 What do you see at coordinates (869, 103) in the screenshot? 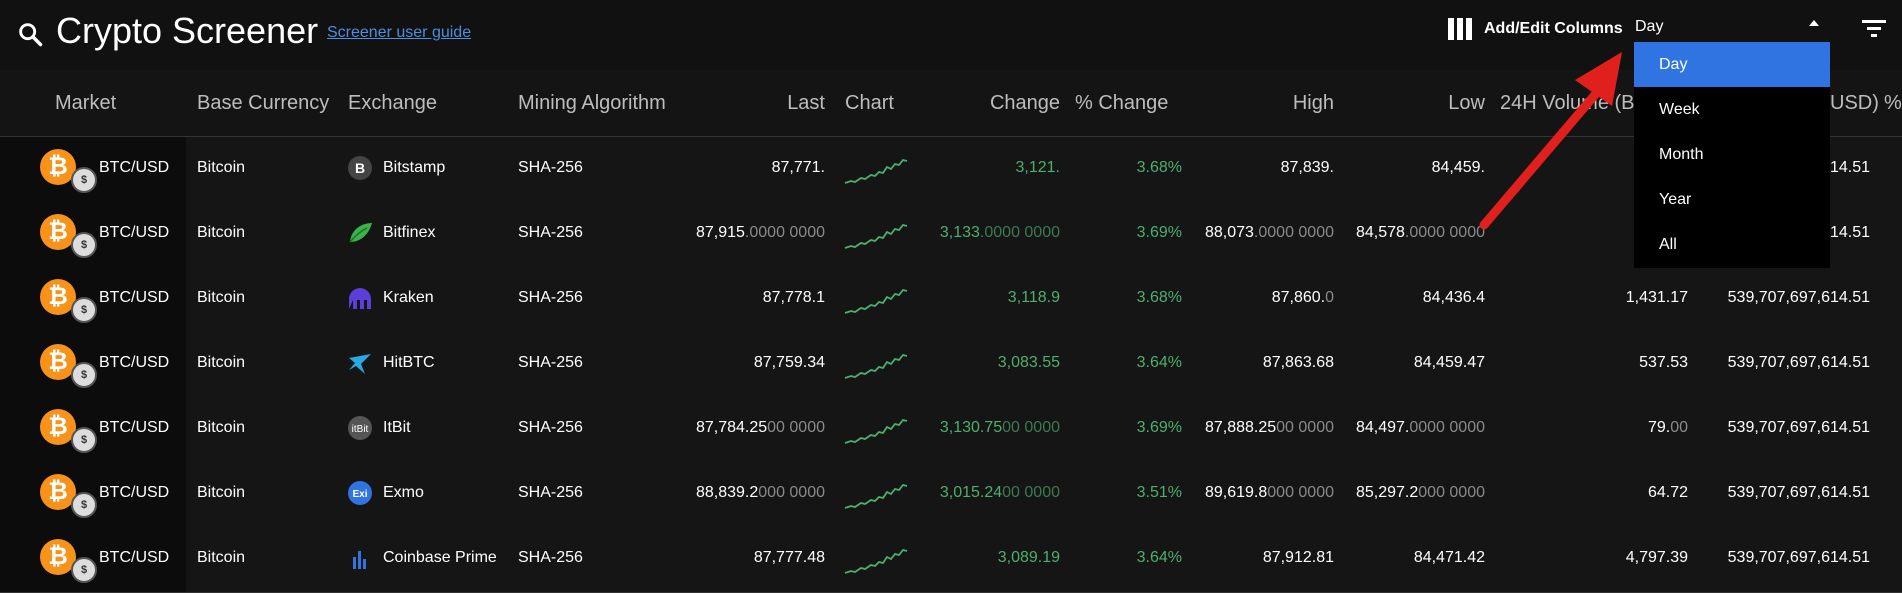
I see `column-header-chart: Chart` at bounding box center [869, 103].